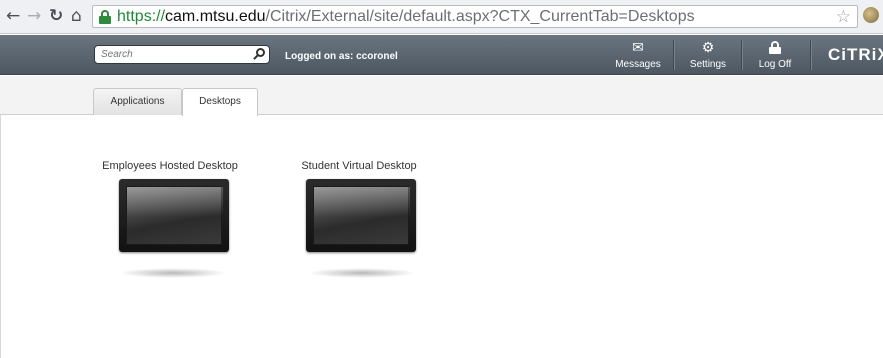 Image resolution: width=883 pixels, height=358 pixels. Describe the element at coordinates (341, 56) in the screenshot. I see `logged-on-text: Logged on as: ccoronel` at that location.